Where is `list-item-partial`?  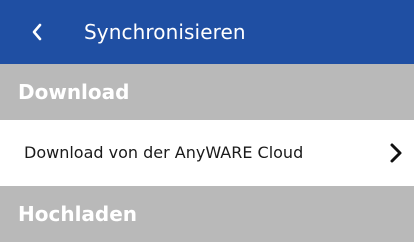
list-item-partial is located at coordinates (207, 244).